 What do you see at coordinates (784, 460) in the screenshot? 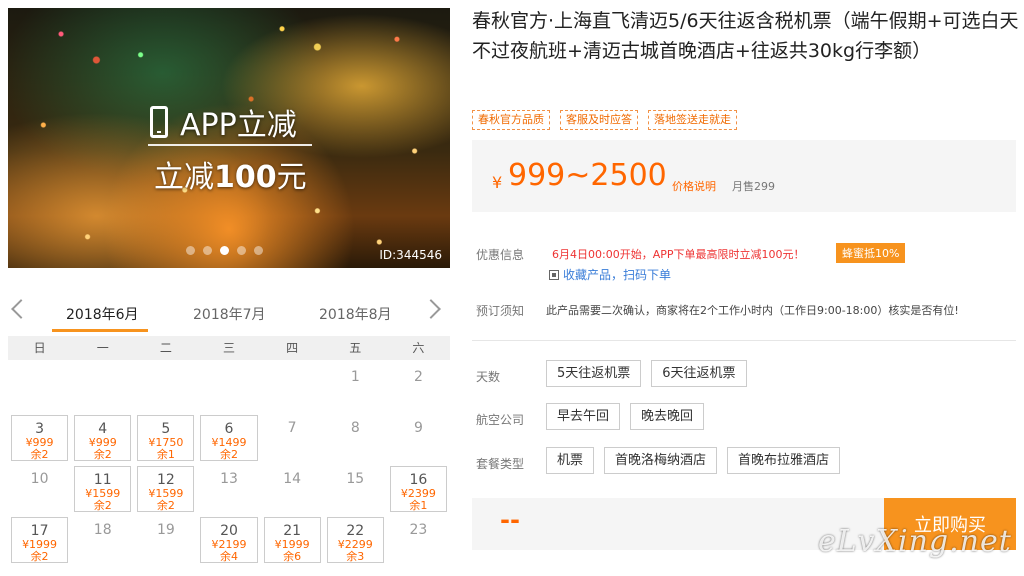
I see `option-buraya-hotel: 首晚布拉雅酒店` at bounding box center [784, 460].